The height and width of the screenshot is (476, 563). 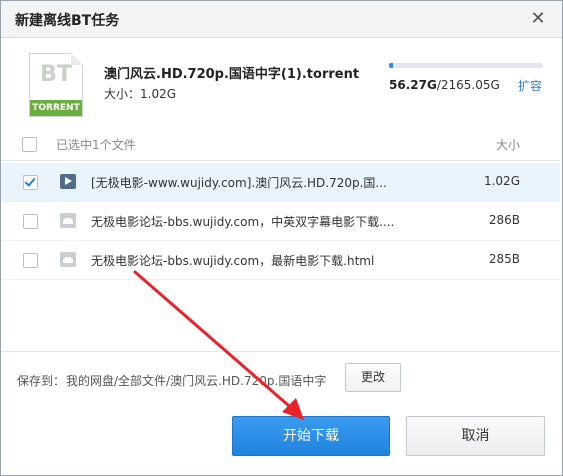 What do you see at coordinates (391, 65) in the screenshot?
I see `quota-progress-fill` at bounding box center [391, 65].